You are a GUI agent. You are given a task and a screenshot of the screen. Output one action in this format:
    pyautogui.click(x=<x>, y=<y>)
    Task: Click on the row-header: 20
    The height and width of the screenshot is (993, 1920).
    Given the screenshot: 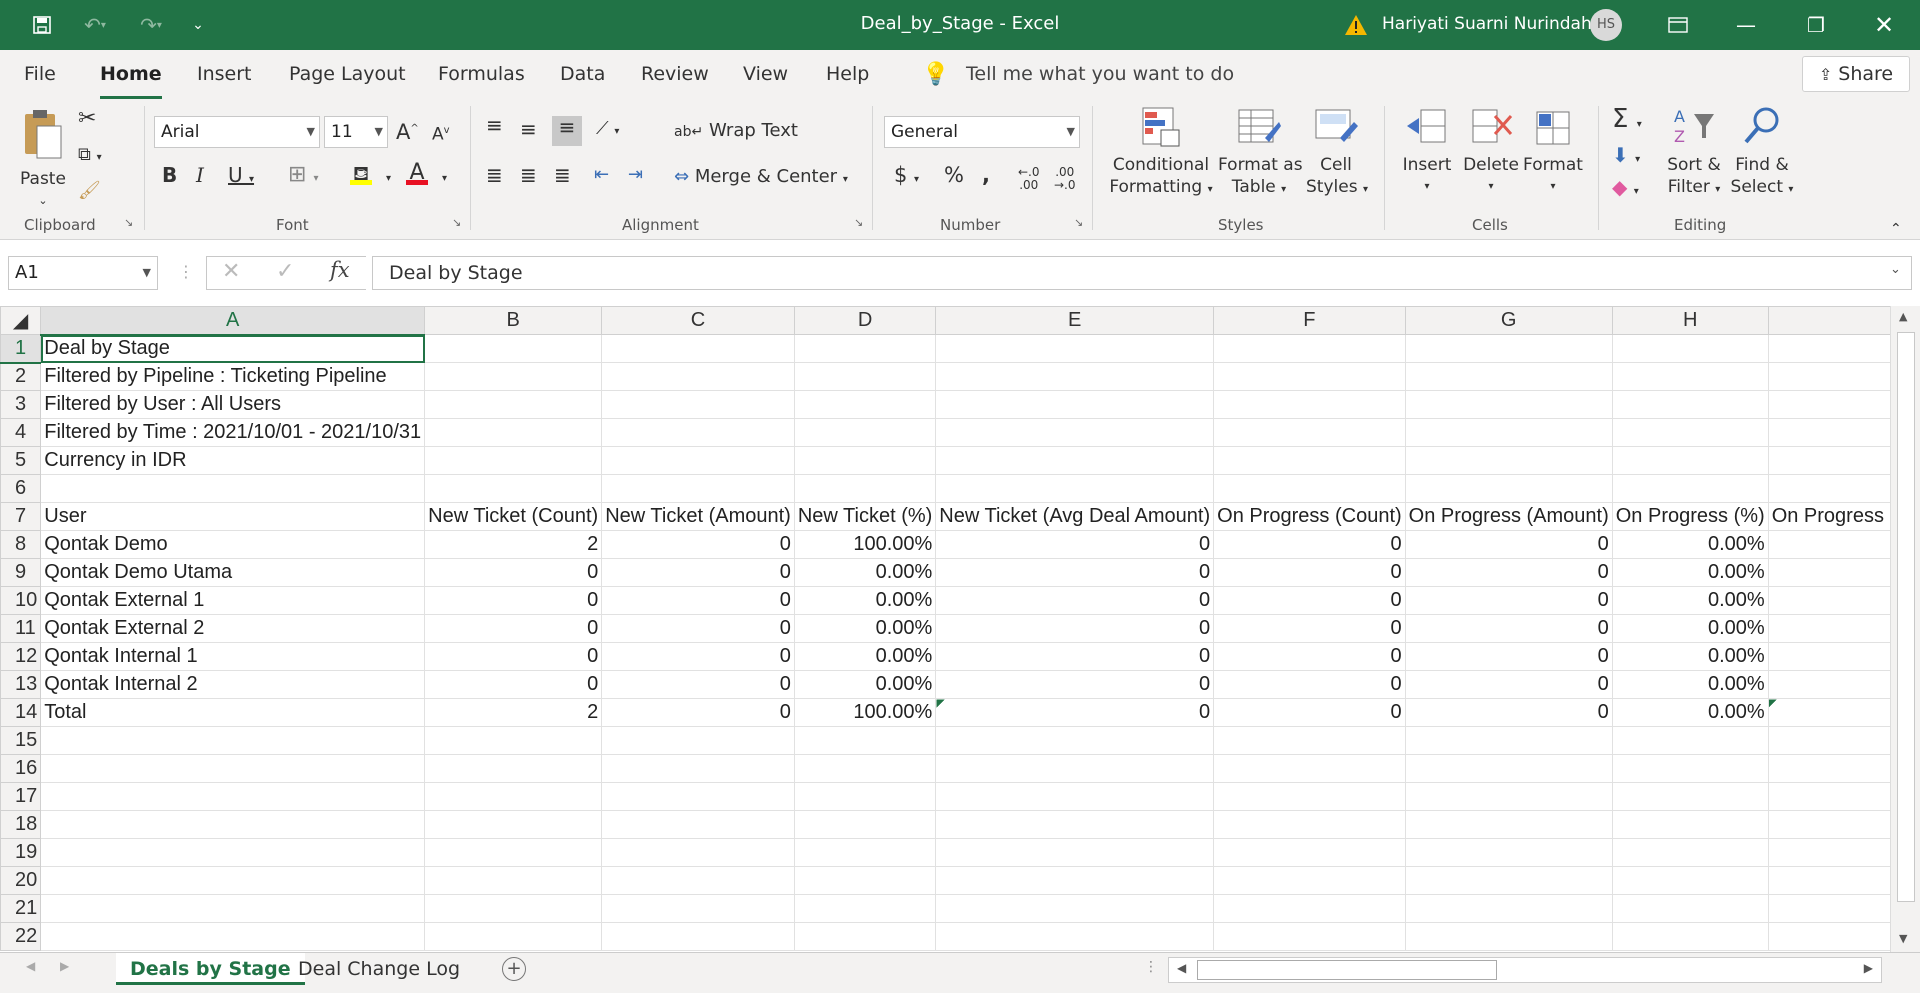 What is the action you would take?
    pyautogui.click(x=21, y=880)
    